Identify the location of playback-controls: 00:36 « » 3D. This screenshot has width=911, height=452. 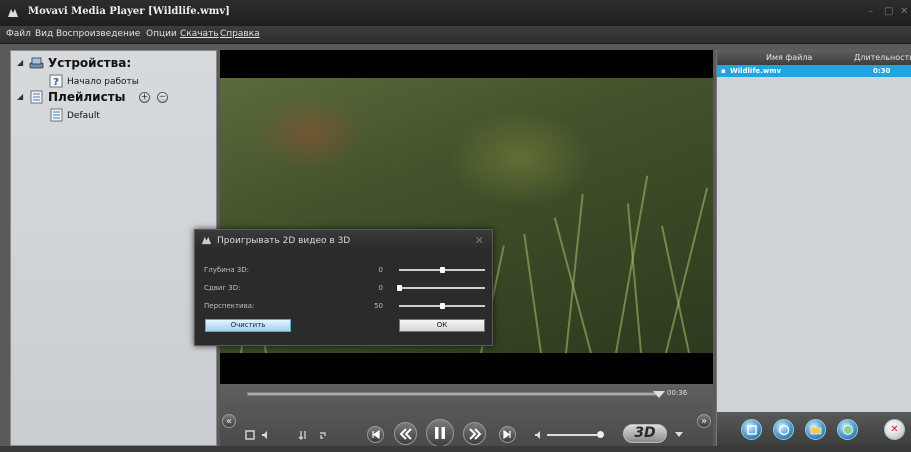
(466, 415).